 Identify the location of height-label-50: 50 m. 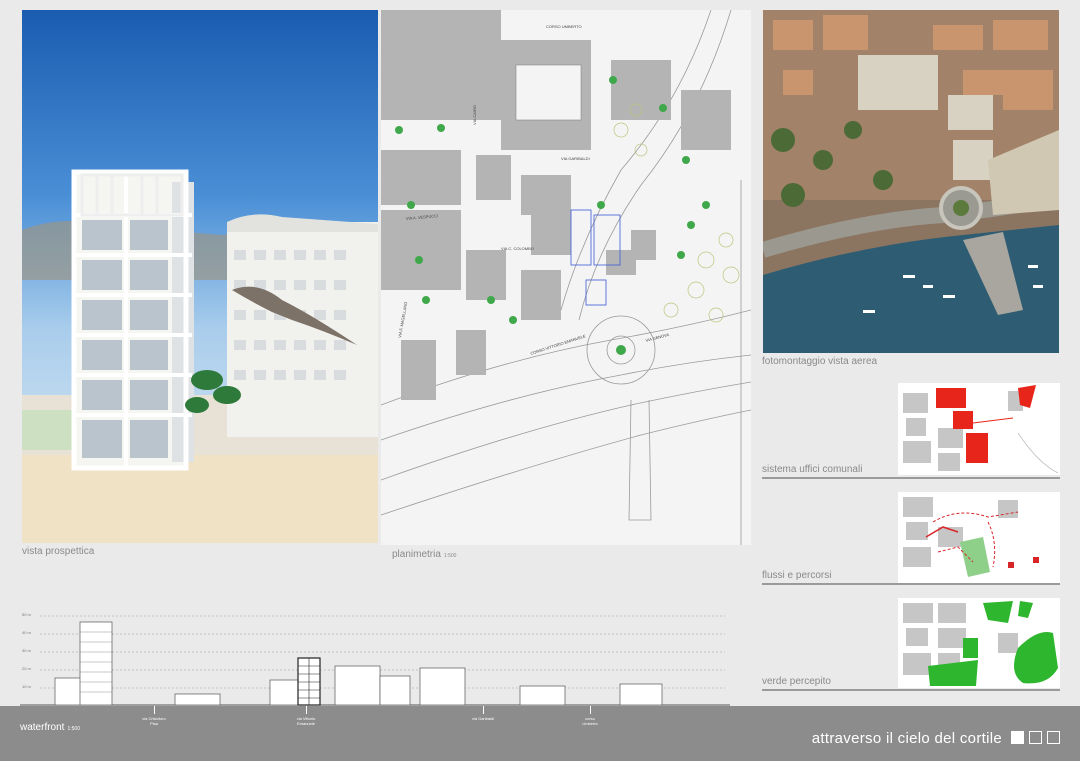
(26, 614).